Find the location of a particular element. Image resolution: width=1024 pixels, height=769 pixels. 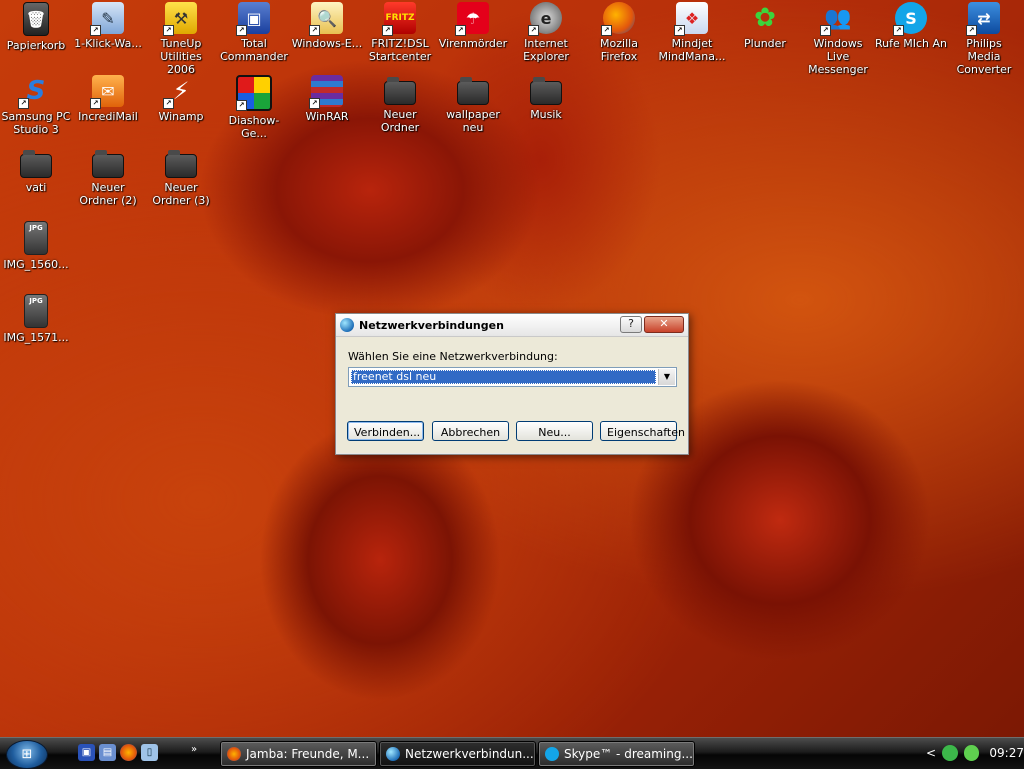

start-button: ⊞ is located at coordinates (27, 754).